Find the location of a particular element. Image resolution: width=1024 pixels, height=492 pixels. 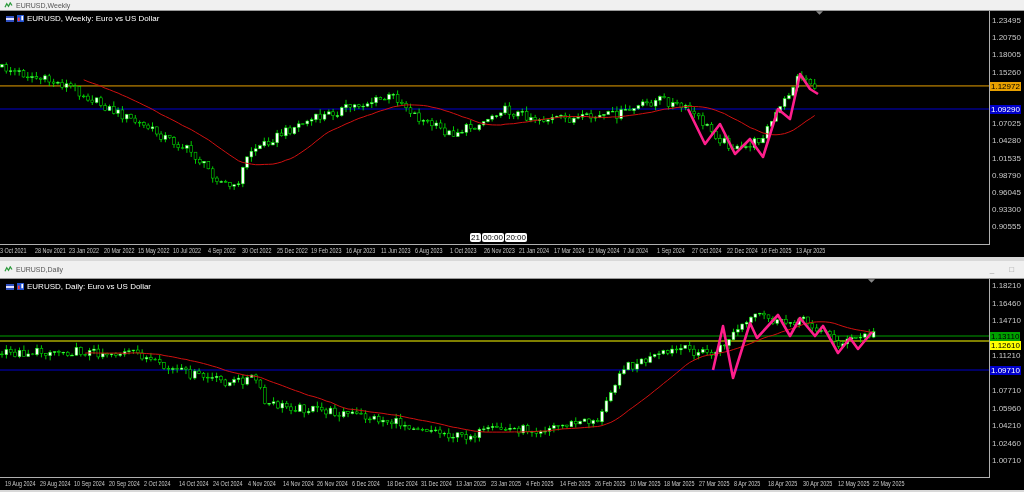

date-tick-label: 20 Mar 2022 is located at coordinates (119, 251).